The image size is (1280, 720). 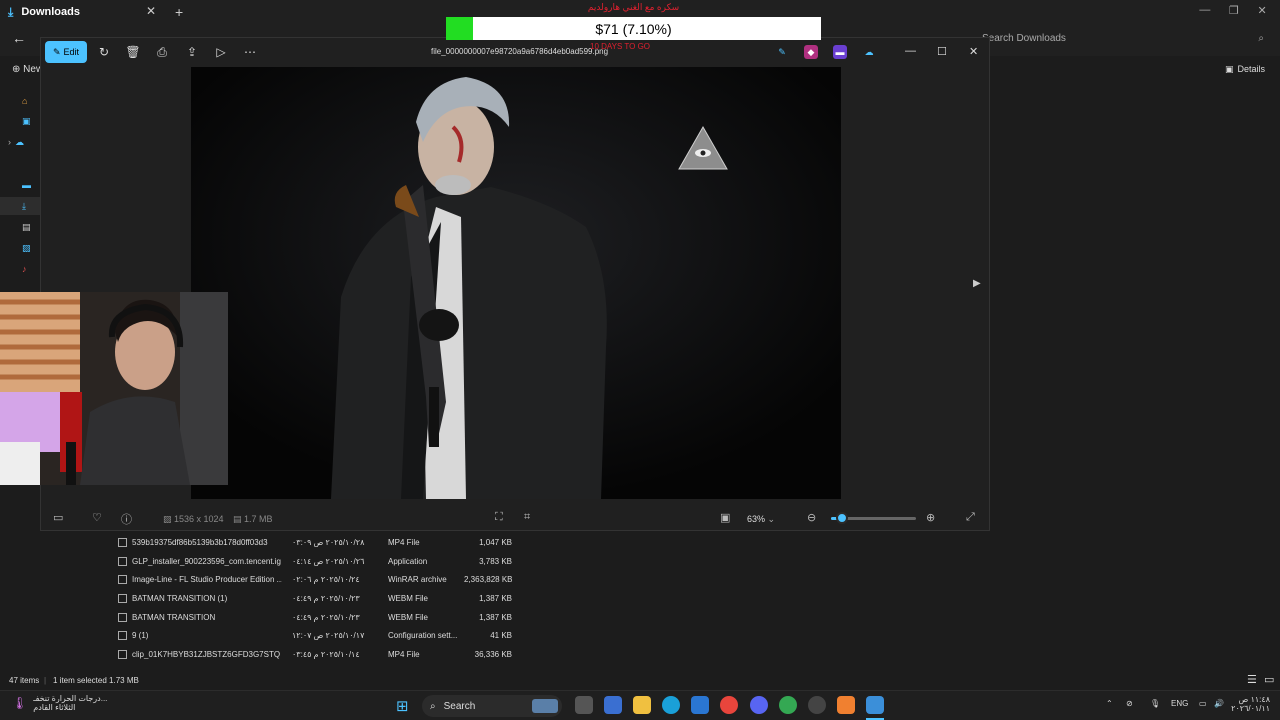 I want to click on language-indicator: ENG, so click(x=1179, y=703).